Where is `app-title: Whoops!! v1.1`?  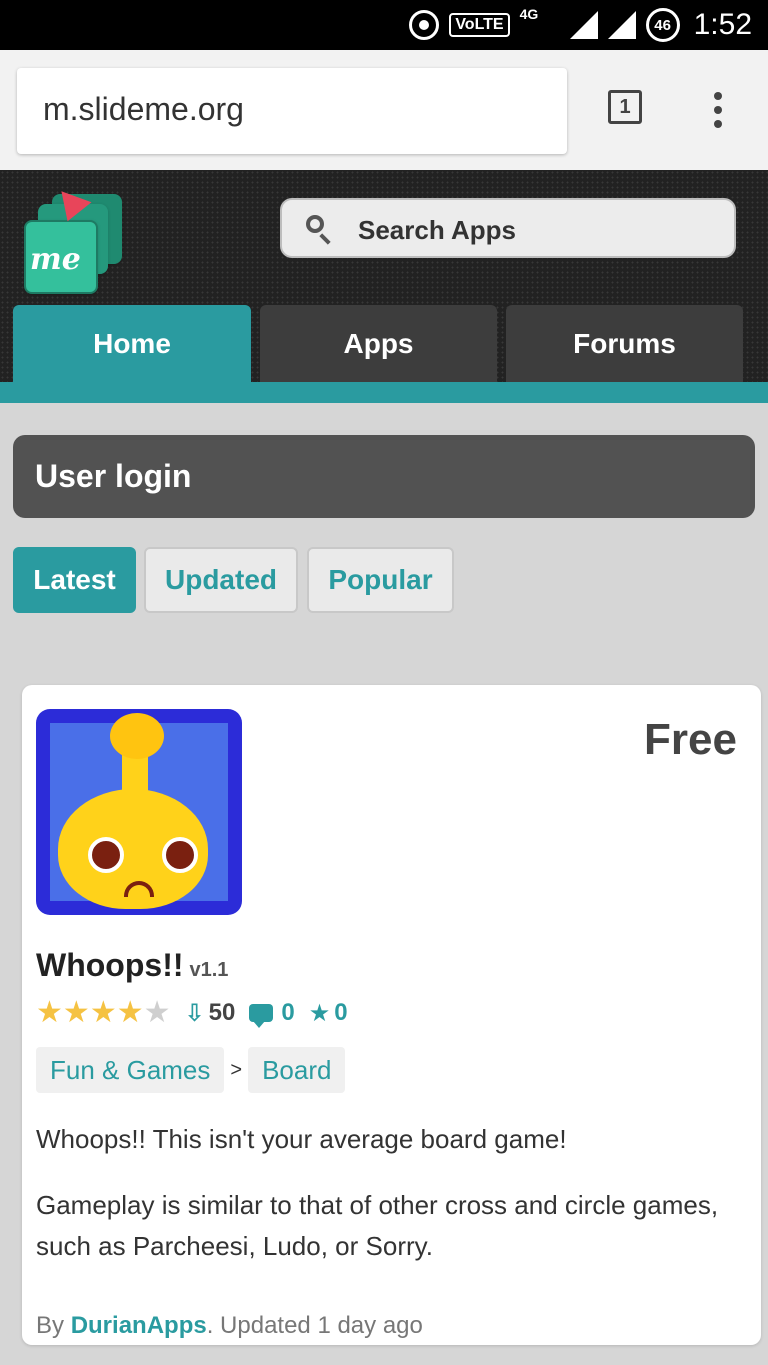
app-title: Whoops!! v1.1 is located at coordinates (132, 965).